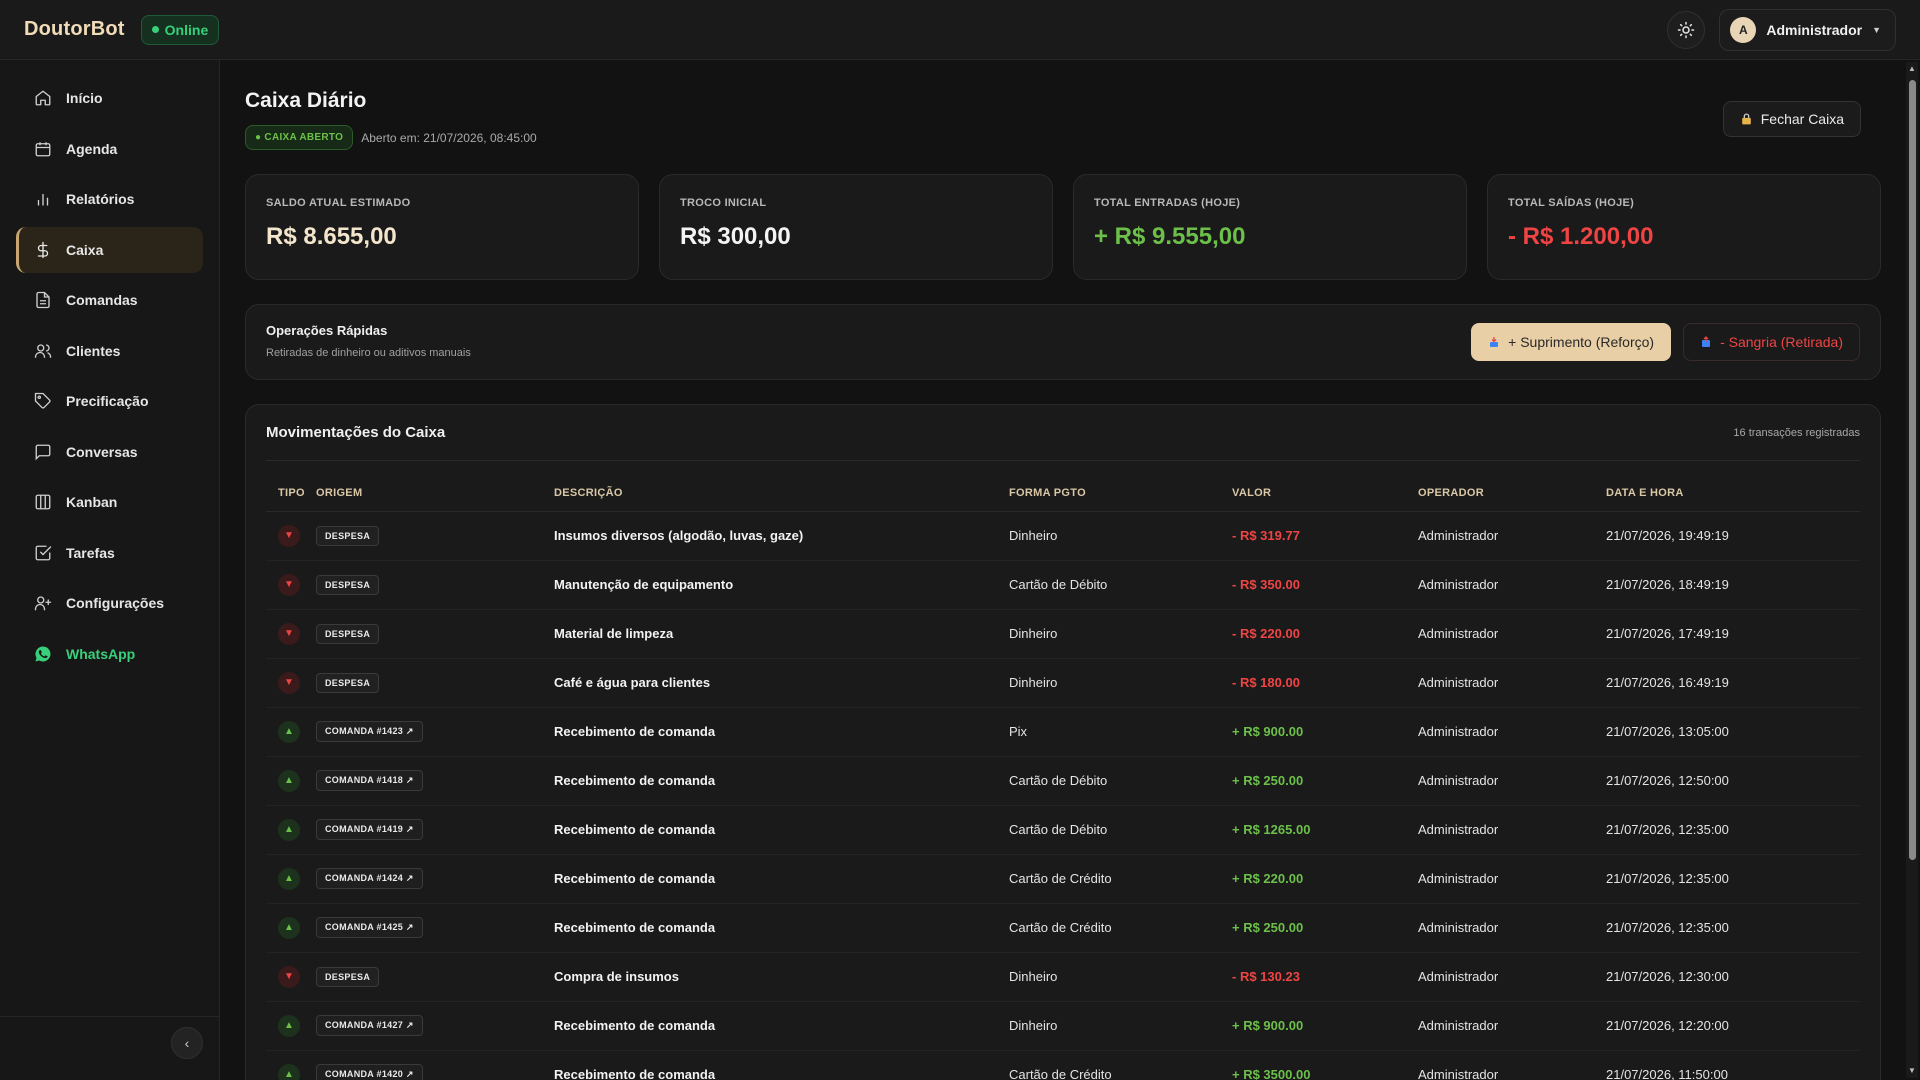  I want to click on sidebar-item-relatorios: Relatórios, so click(109, 199).